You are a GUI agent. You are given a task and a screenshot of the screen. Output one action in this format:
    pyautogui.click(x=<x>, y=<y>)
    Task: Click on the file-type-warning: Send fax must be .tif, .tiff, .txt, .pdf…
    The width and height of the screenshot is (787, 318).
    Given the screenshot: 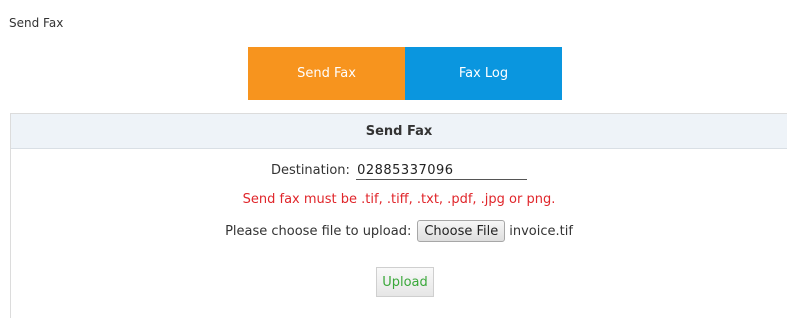 What is the action you would take?
    pyautogui.click(x=399, y=199)
    